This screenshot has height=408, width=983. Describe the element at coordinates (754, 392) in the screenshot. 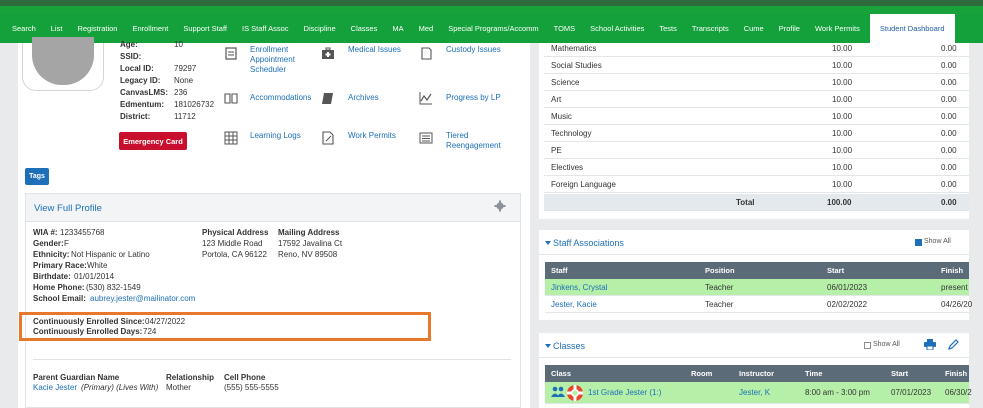

I see `class-instructor-link: Jester, K` at that location.